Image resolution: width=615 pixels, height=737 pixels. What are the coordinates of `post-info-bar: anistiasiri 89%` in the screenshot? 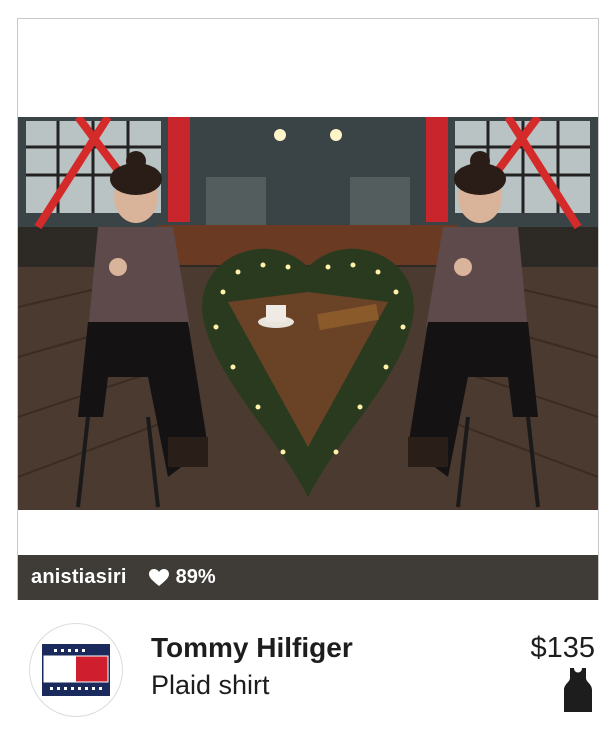 It's located at (308, 577).